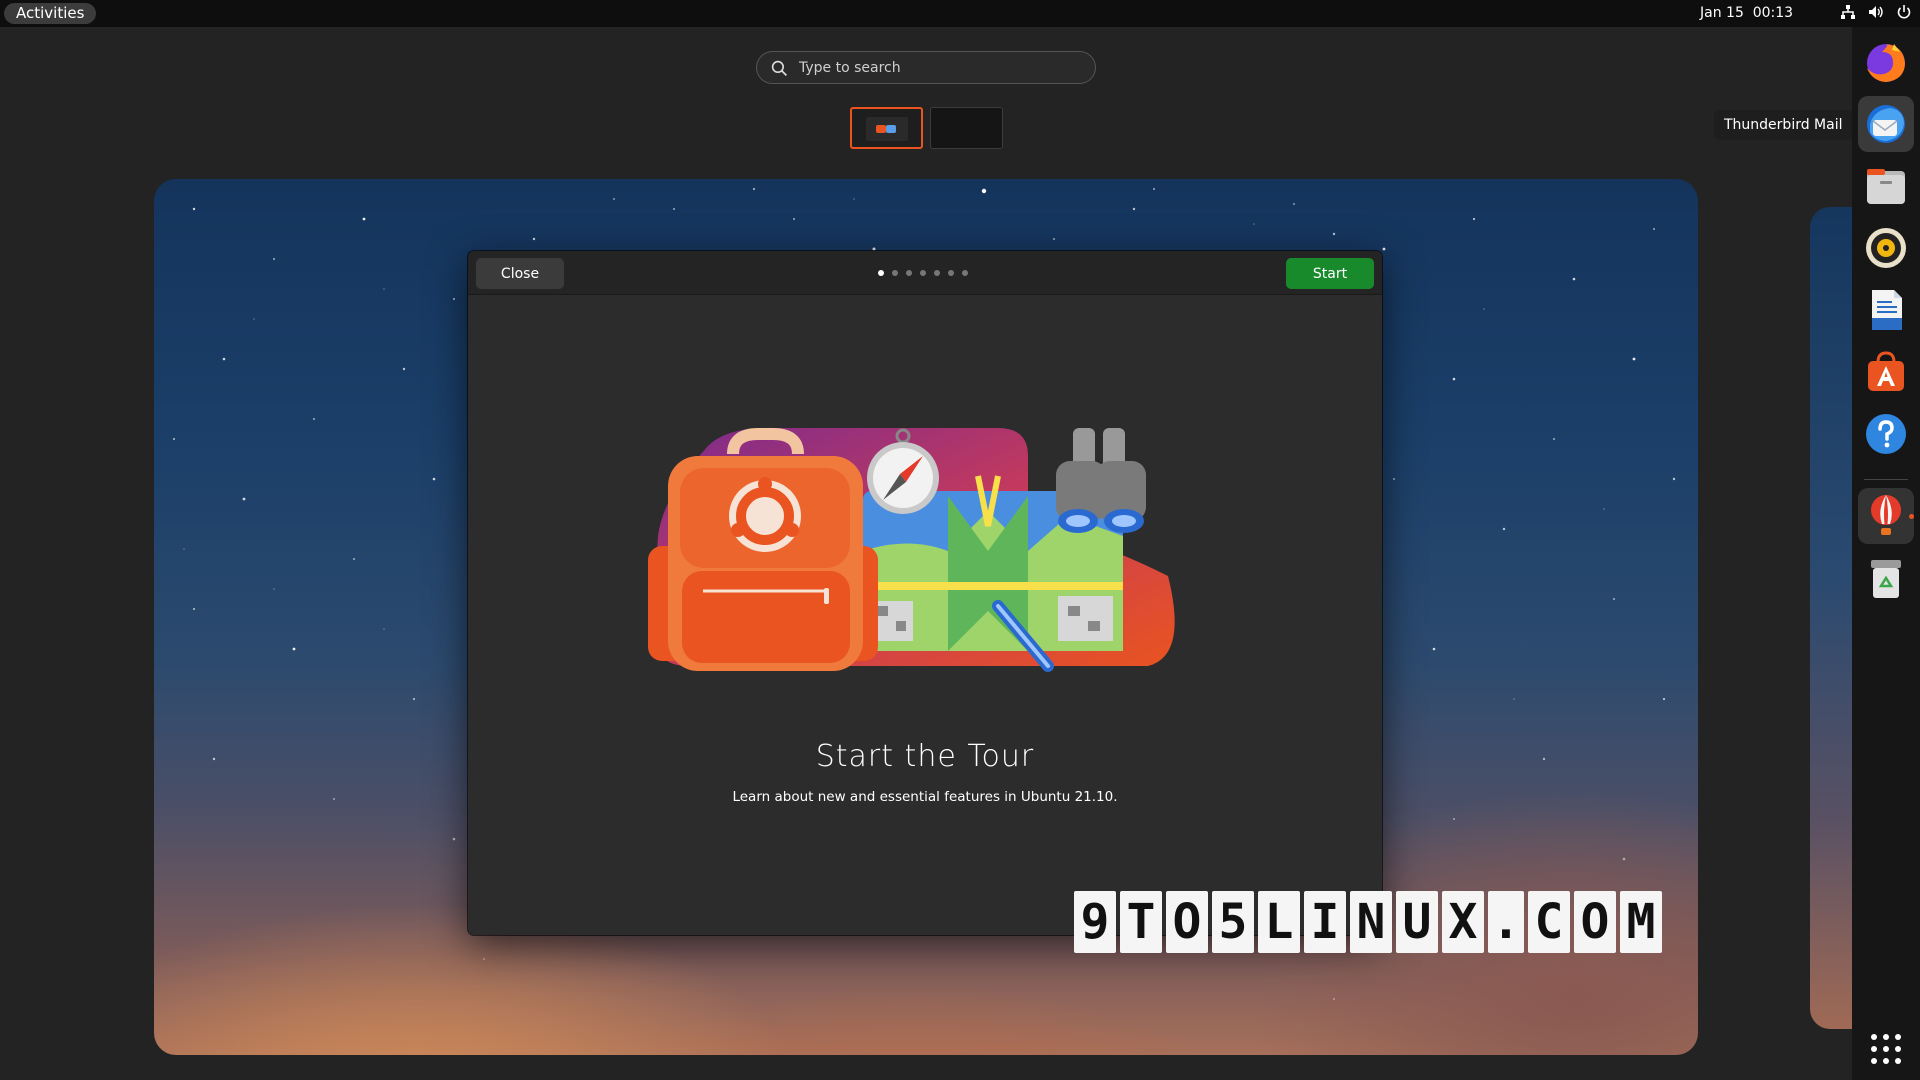 Image resolution: width=1920 pixels, height=1080 pixels. What do you see at coordinates (763, 549) in the screenshot?
I see `backpack-icon` at bounding box center [763, 549].